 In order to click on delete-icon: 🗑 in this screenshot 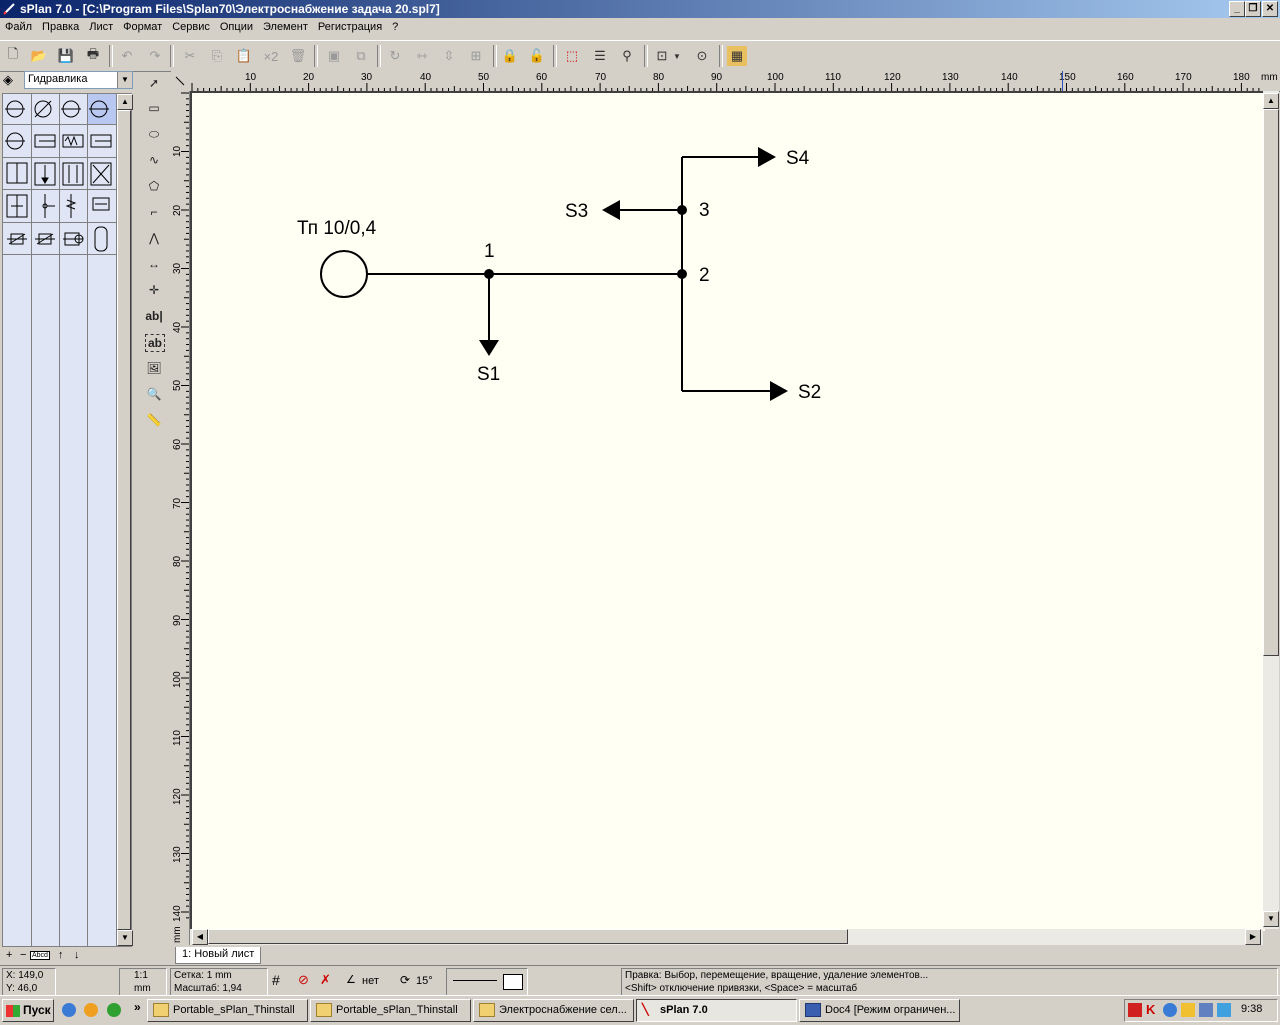, I will do `click(298, 56)`.